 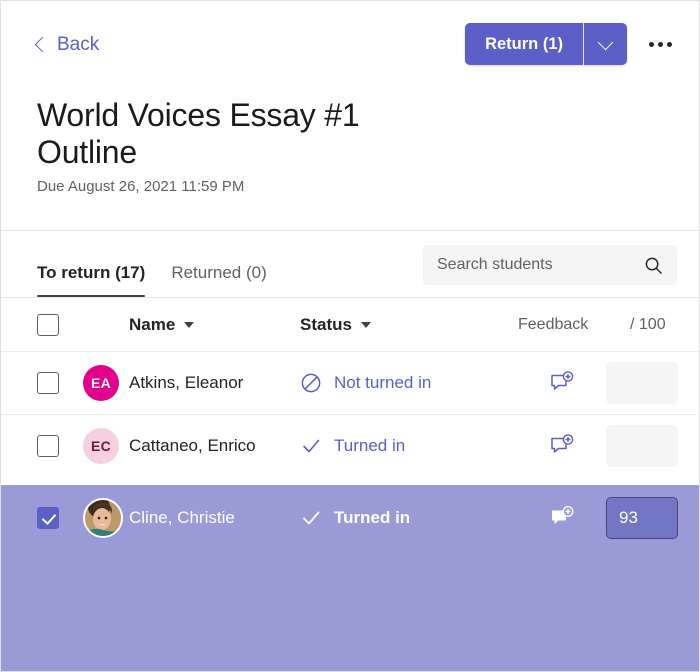 I want to click on student-name-cell: Atkins, Eleanor, so click(x=214, y=383).